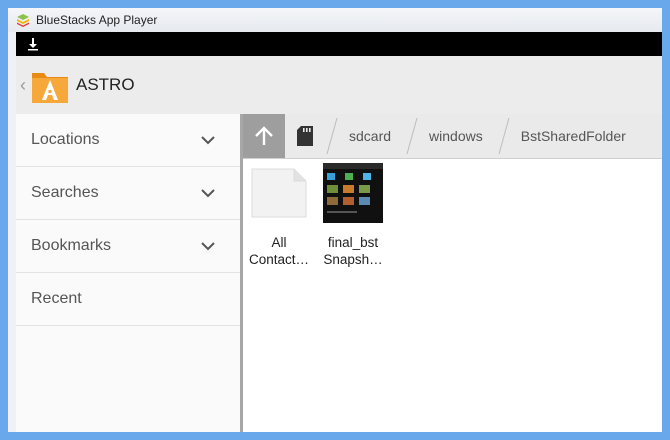  I want to click on breadcrumb: sdcard windows BstSharedFolder, so click(452, 136).